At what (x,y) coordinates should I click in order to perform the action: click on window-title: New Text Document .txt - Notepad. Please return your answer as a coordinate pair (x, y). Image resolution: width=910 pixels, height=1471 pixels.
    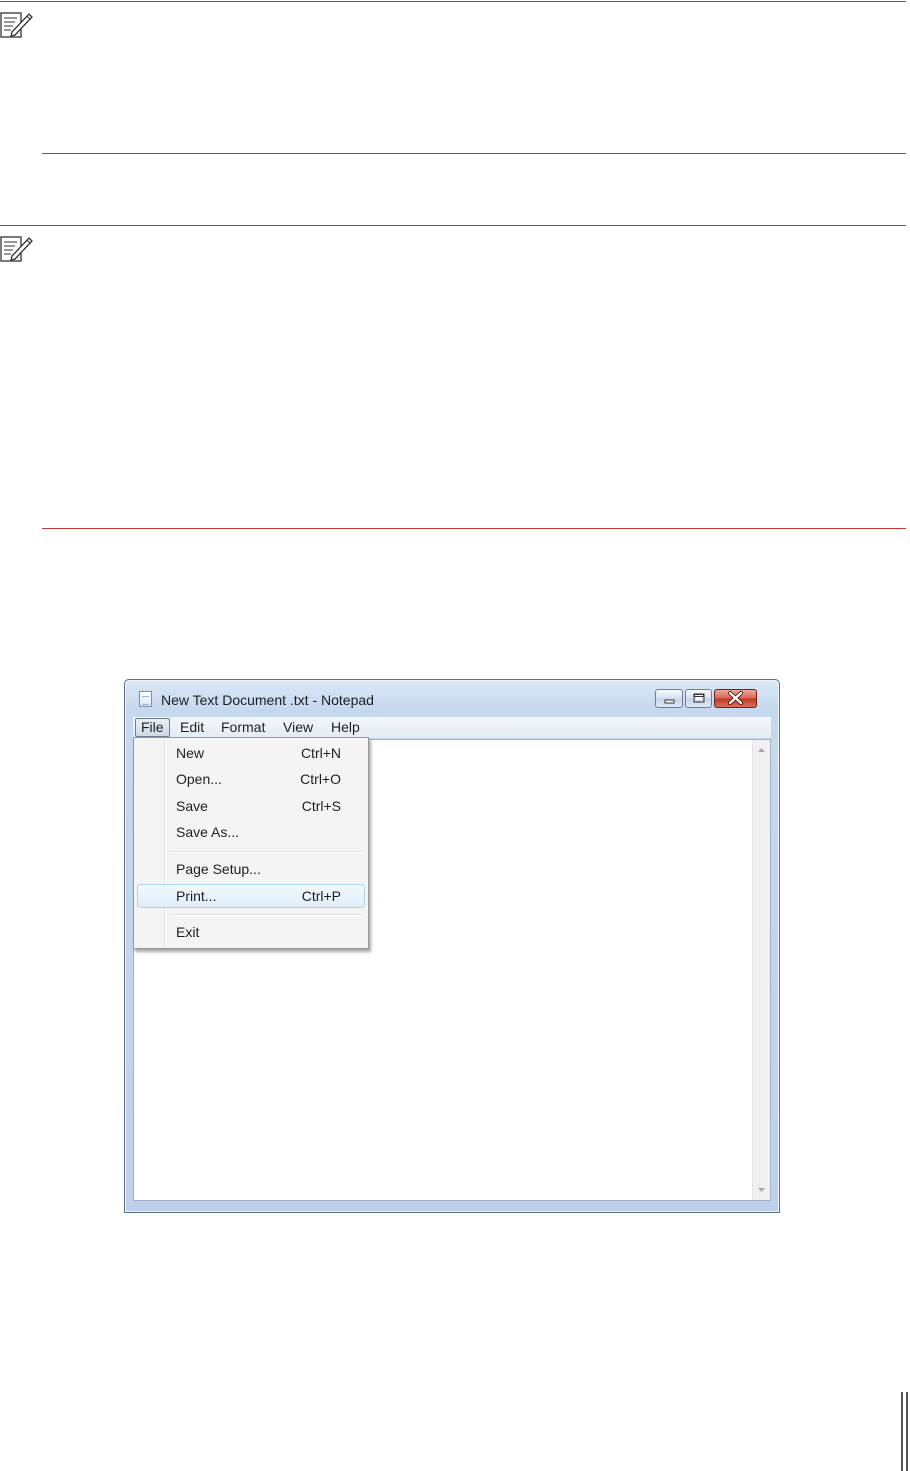
    Looking at the image, I should click on (267, 700).